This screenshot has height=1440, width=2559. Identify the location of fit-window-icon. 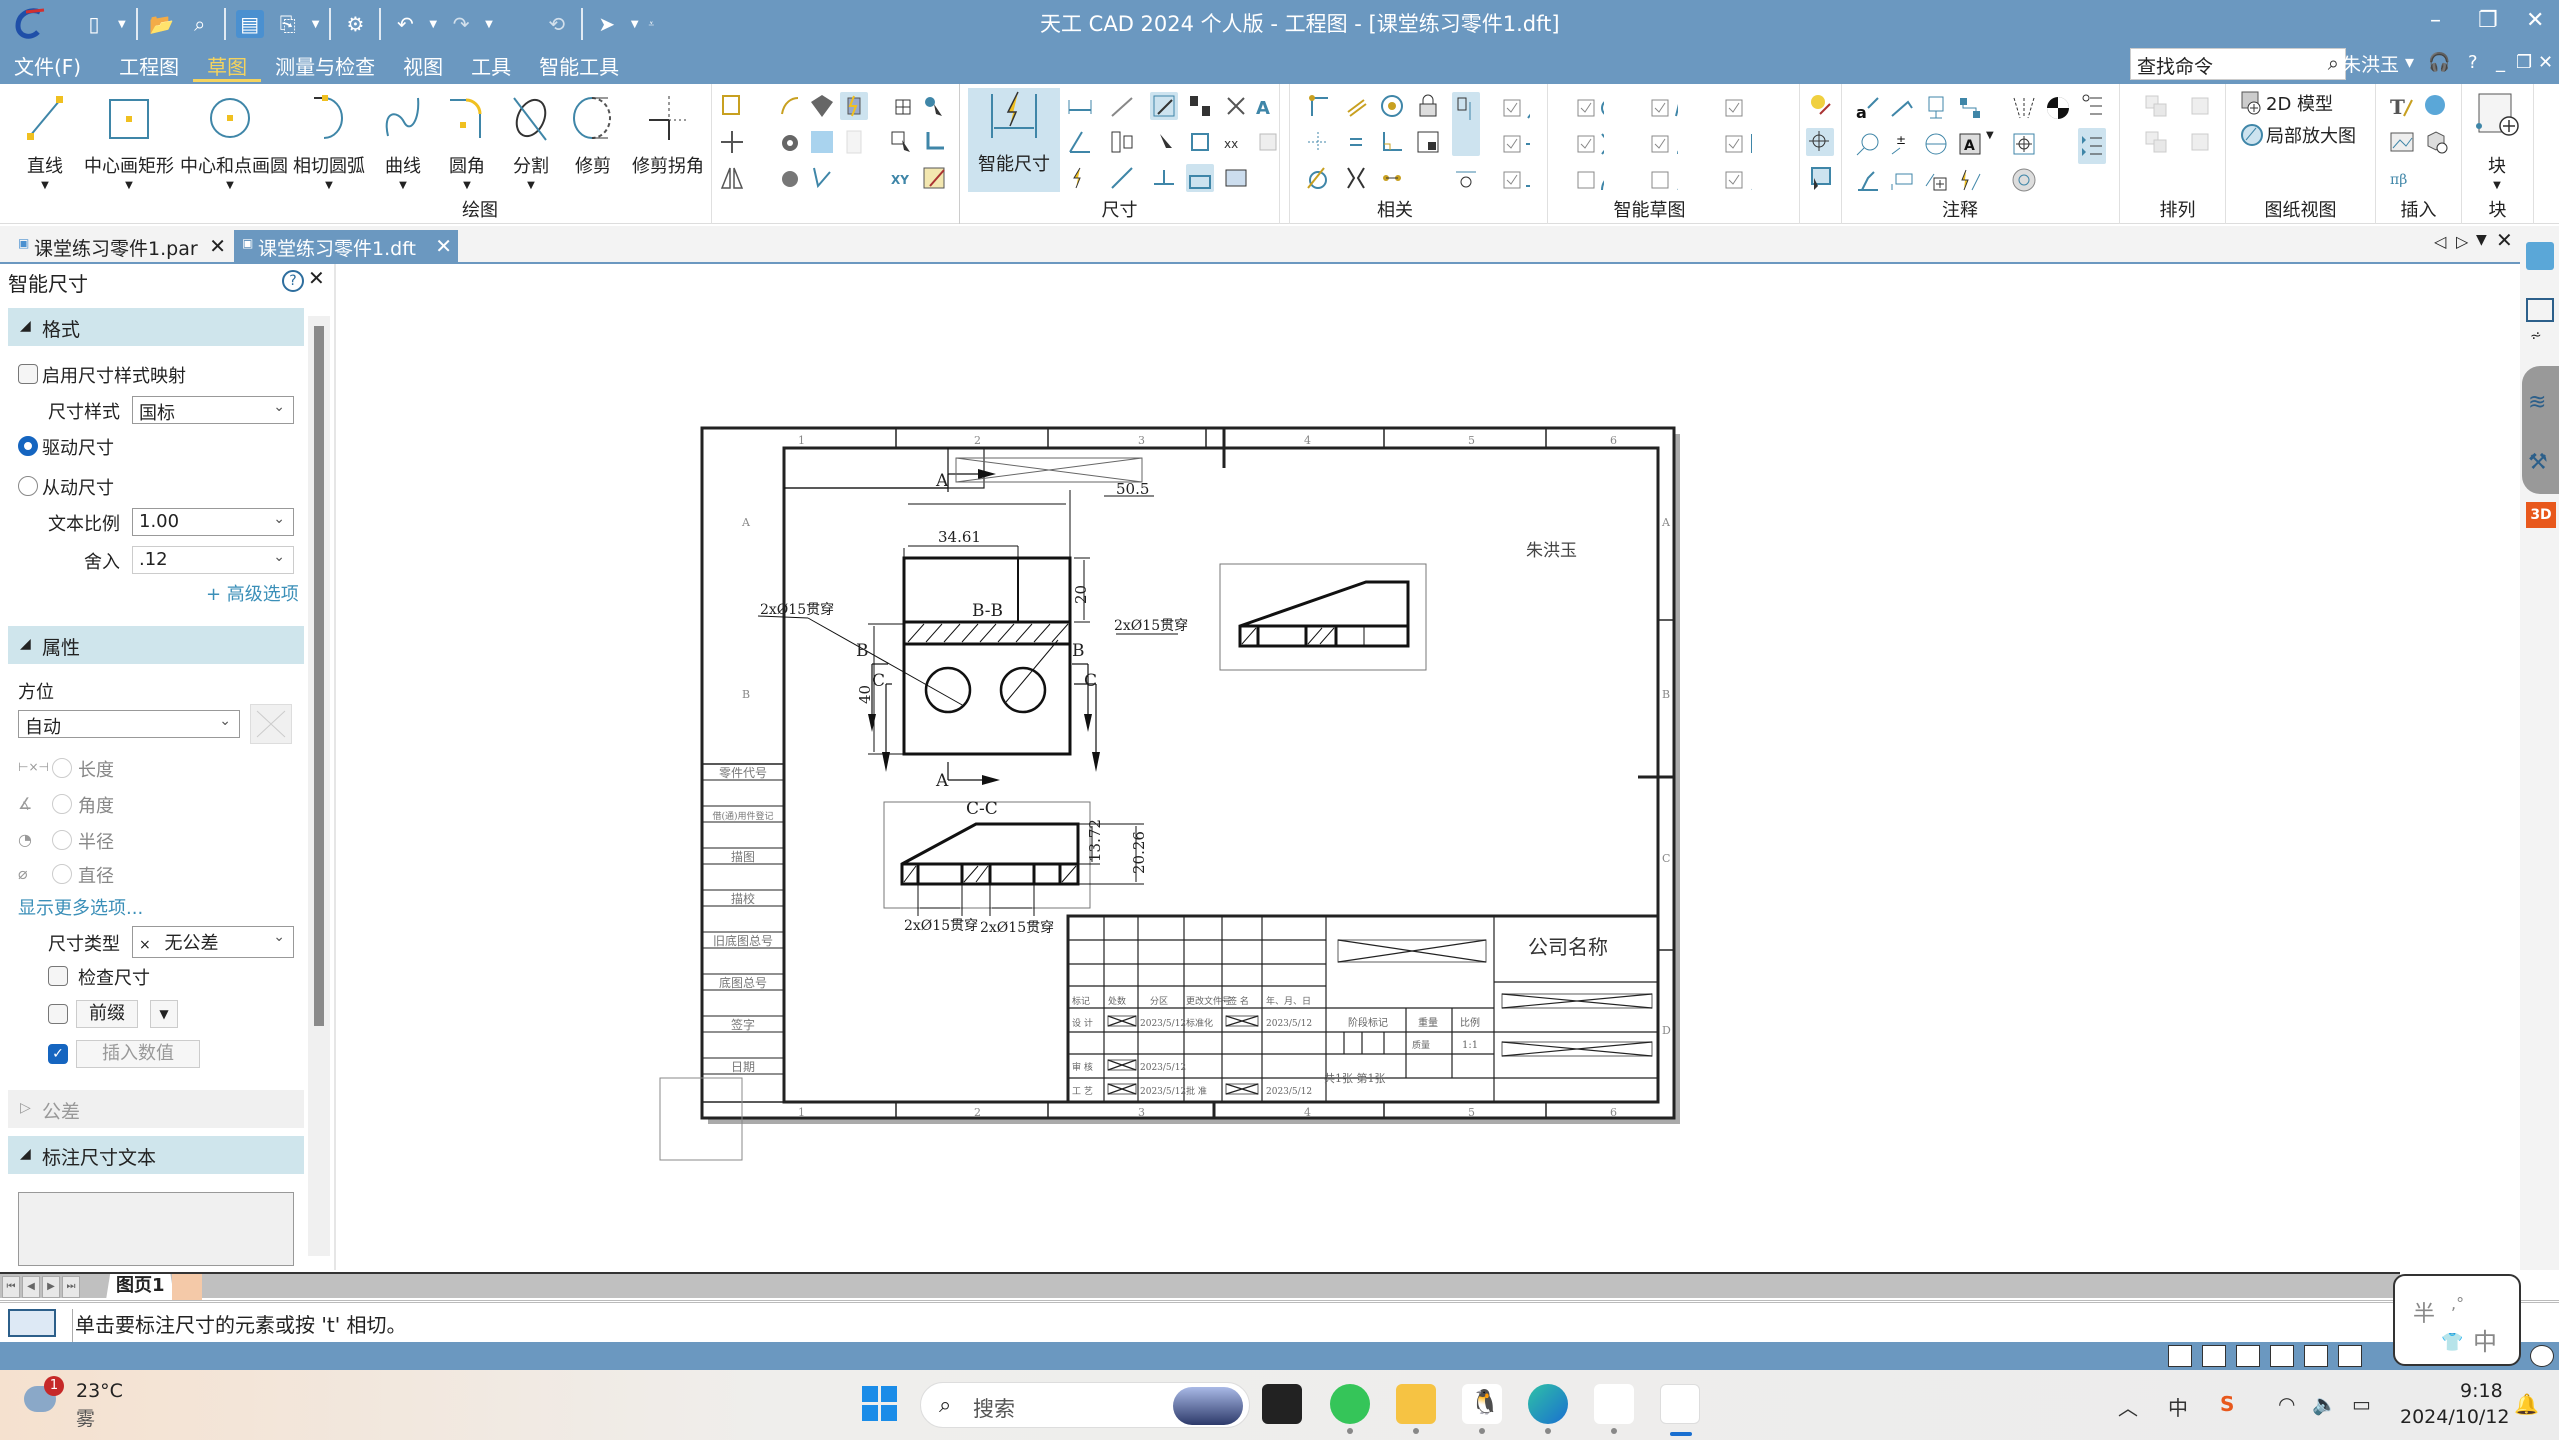
(2214, 1356).